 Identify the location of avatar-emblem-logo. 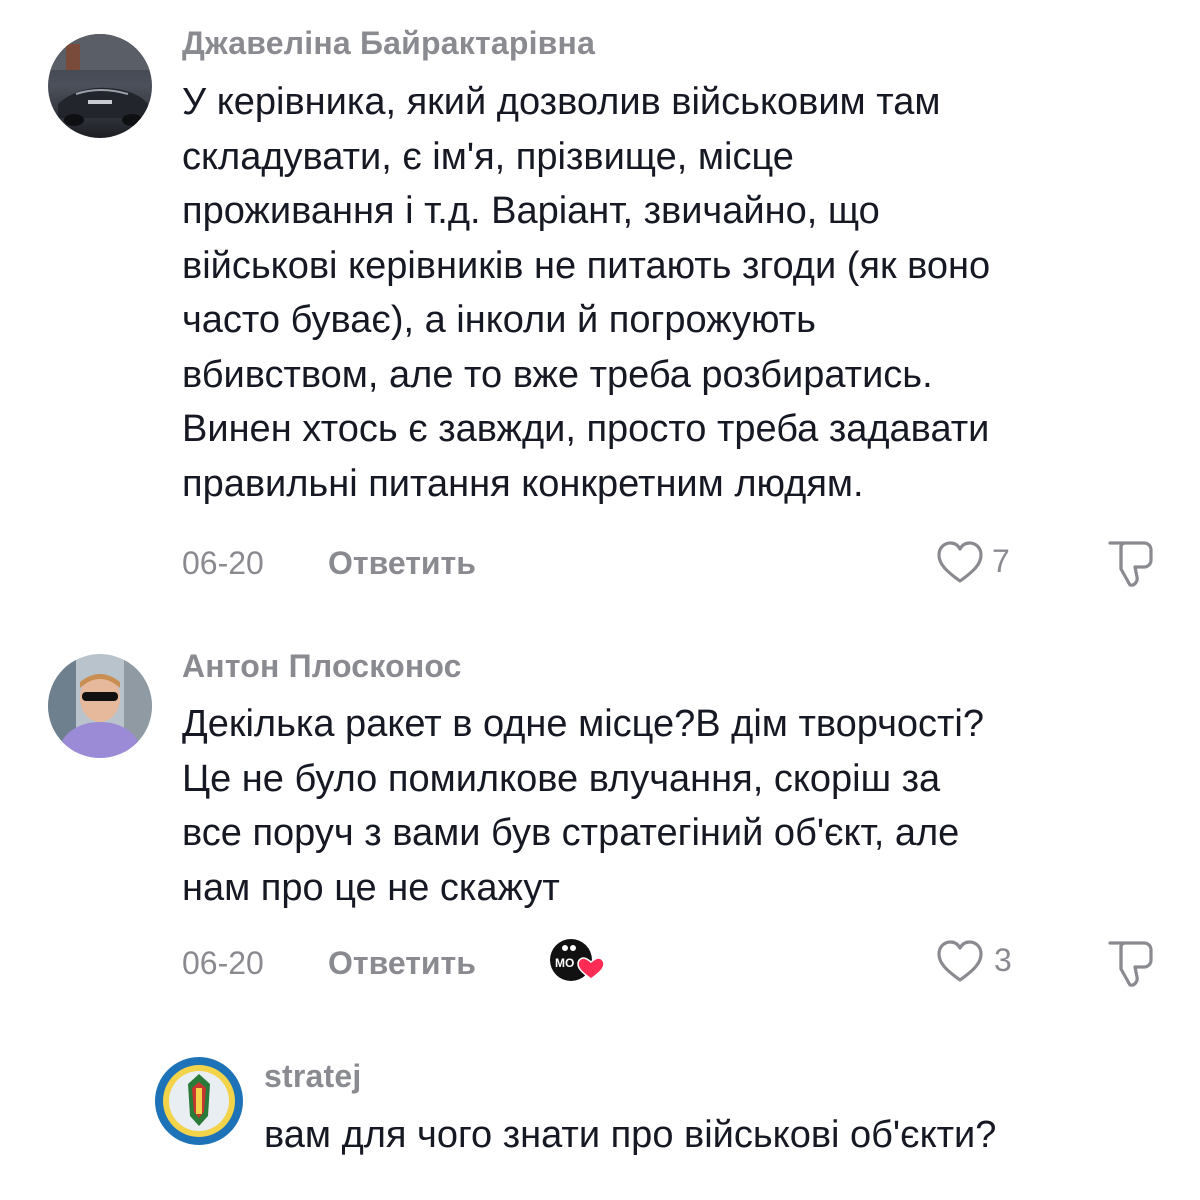
(199, 1101).